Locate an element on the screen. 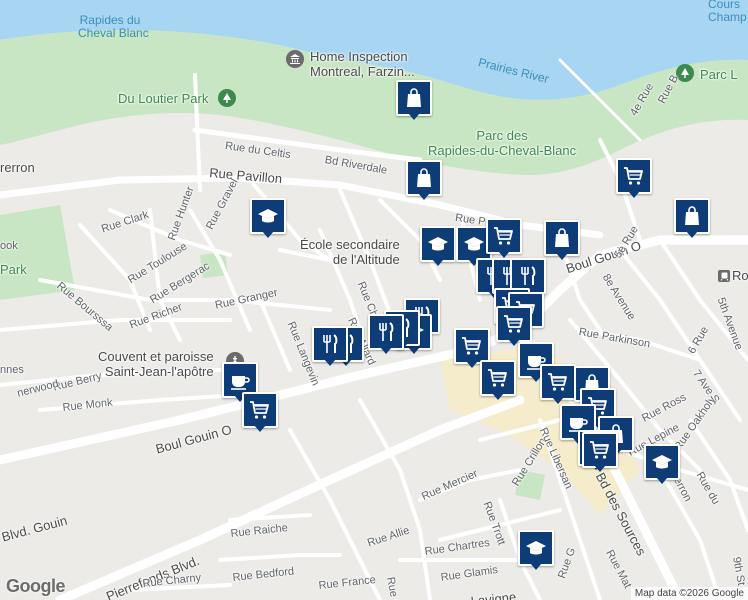  place-label-parc-l: Parc L is located at coordinates (719, 74).